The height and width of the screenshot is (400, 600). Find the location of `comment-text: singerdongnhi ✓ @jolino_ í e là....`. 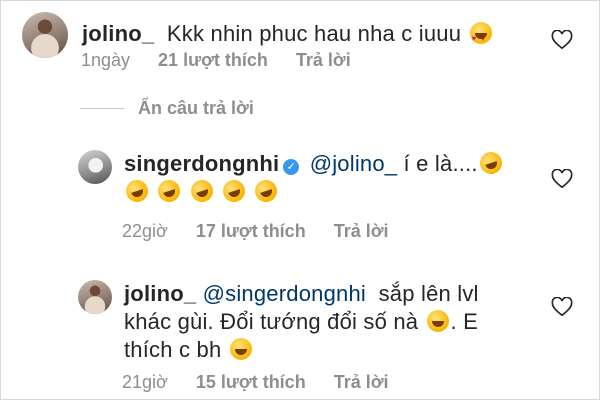

comment-text: singerdongnhi ✓ @jolino_ í e là.... is located at coordinates (323, 177).